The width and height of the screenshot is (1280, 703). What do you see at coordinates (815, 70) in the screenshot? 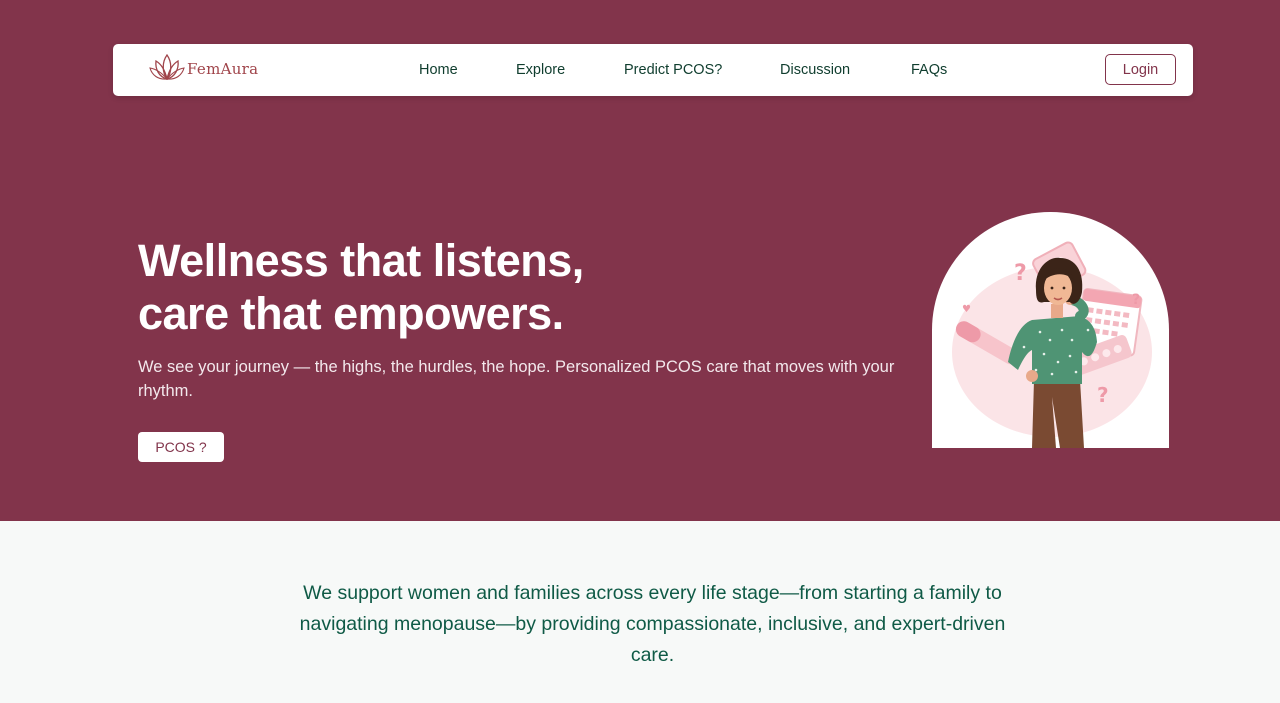
I see `nav-discussion-link: Discussion` at bounding box center [815, 70].